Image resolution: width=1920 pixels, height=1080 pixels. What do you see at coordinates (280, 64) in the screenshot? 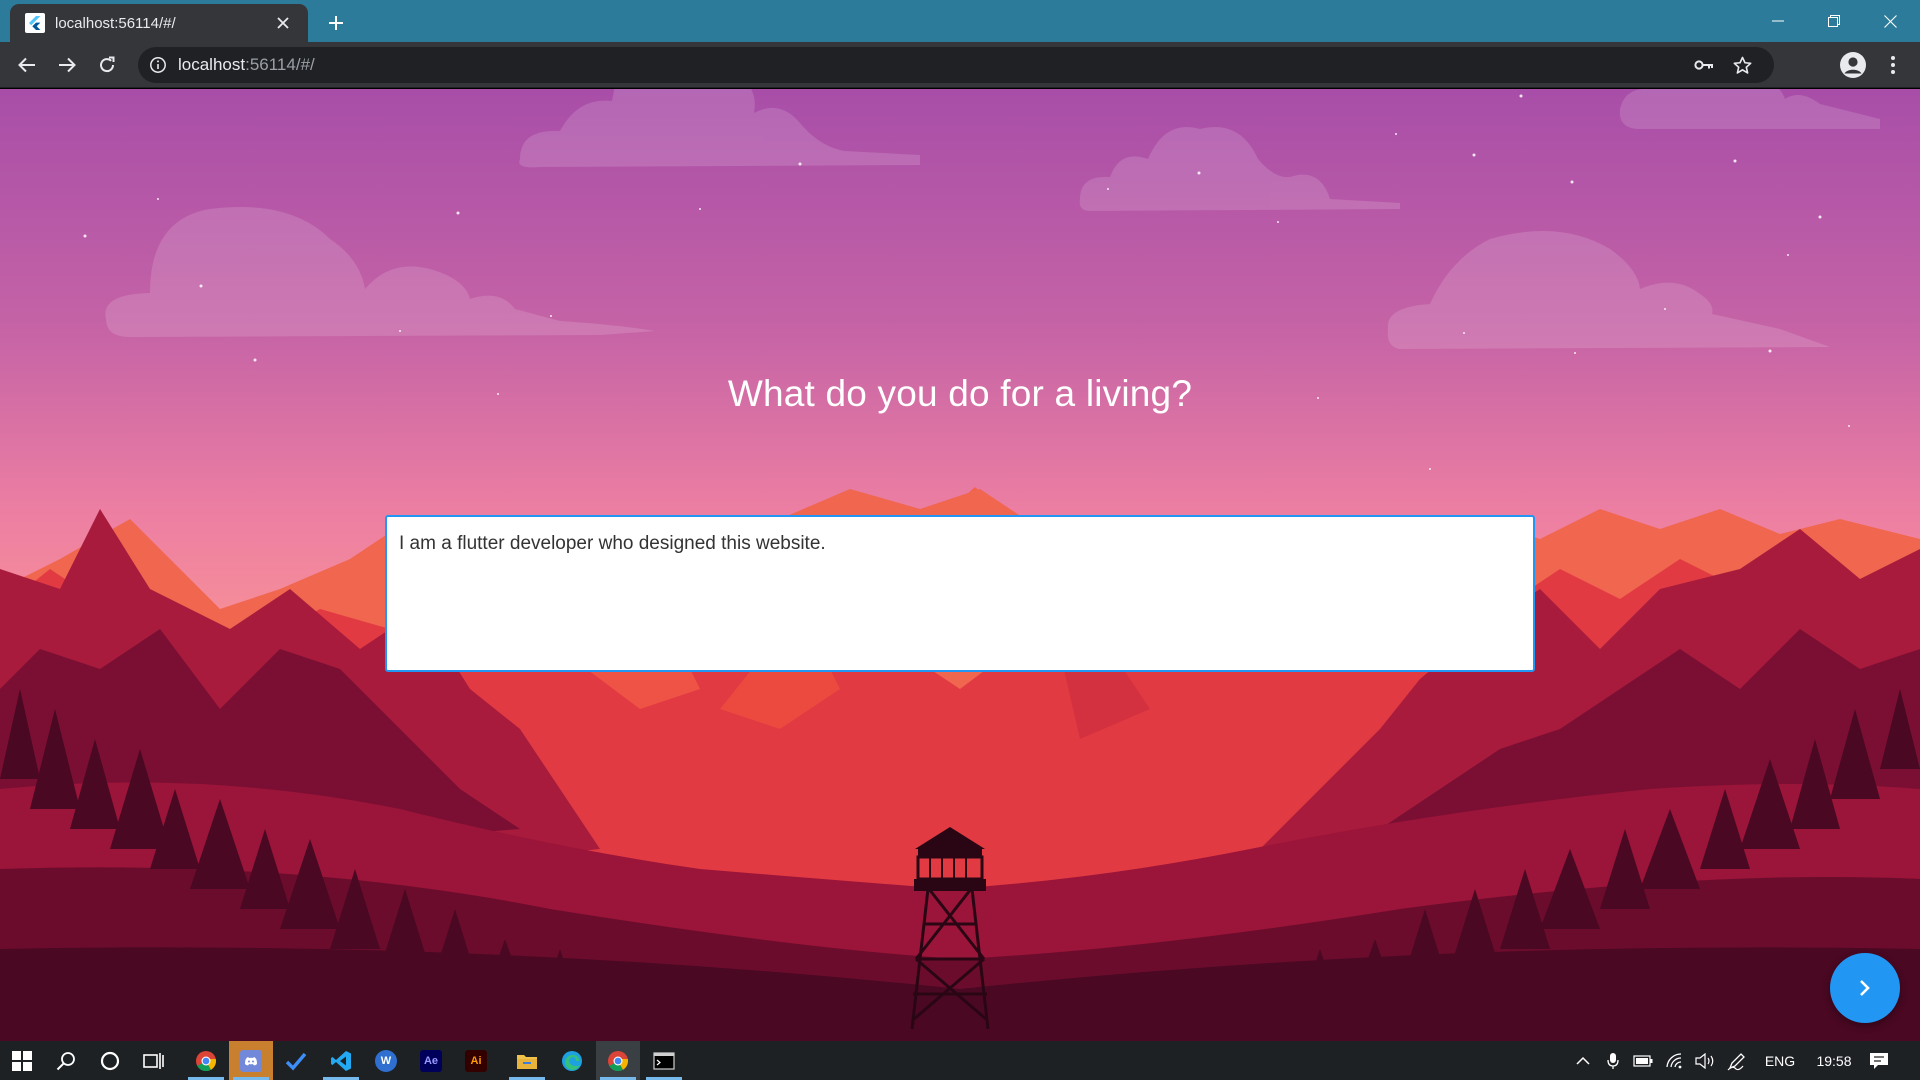
I see `url-path: :56114/#/` at bounding box center [280, 64].